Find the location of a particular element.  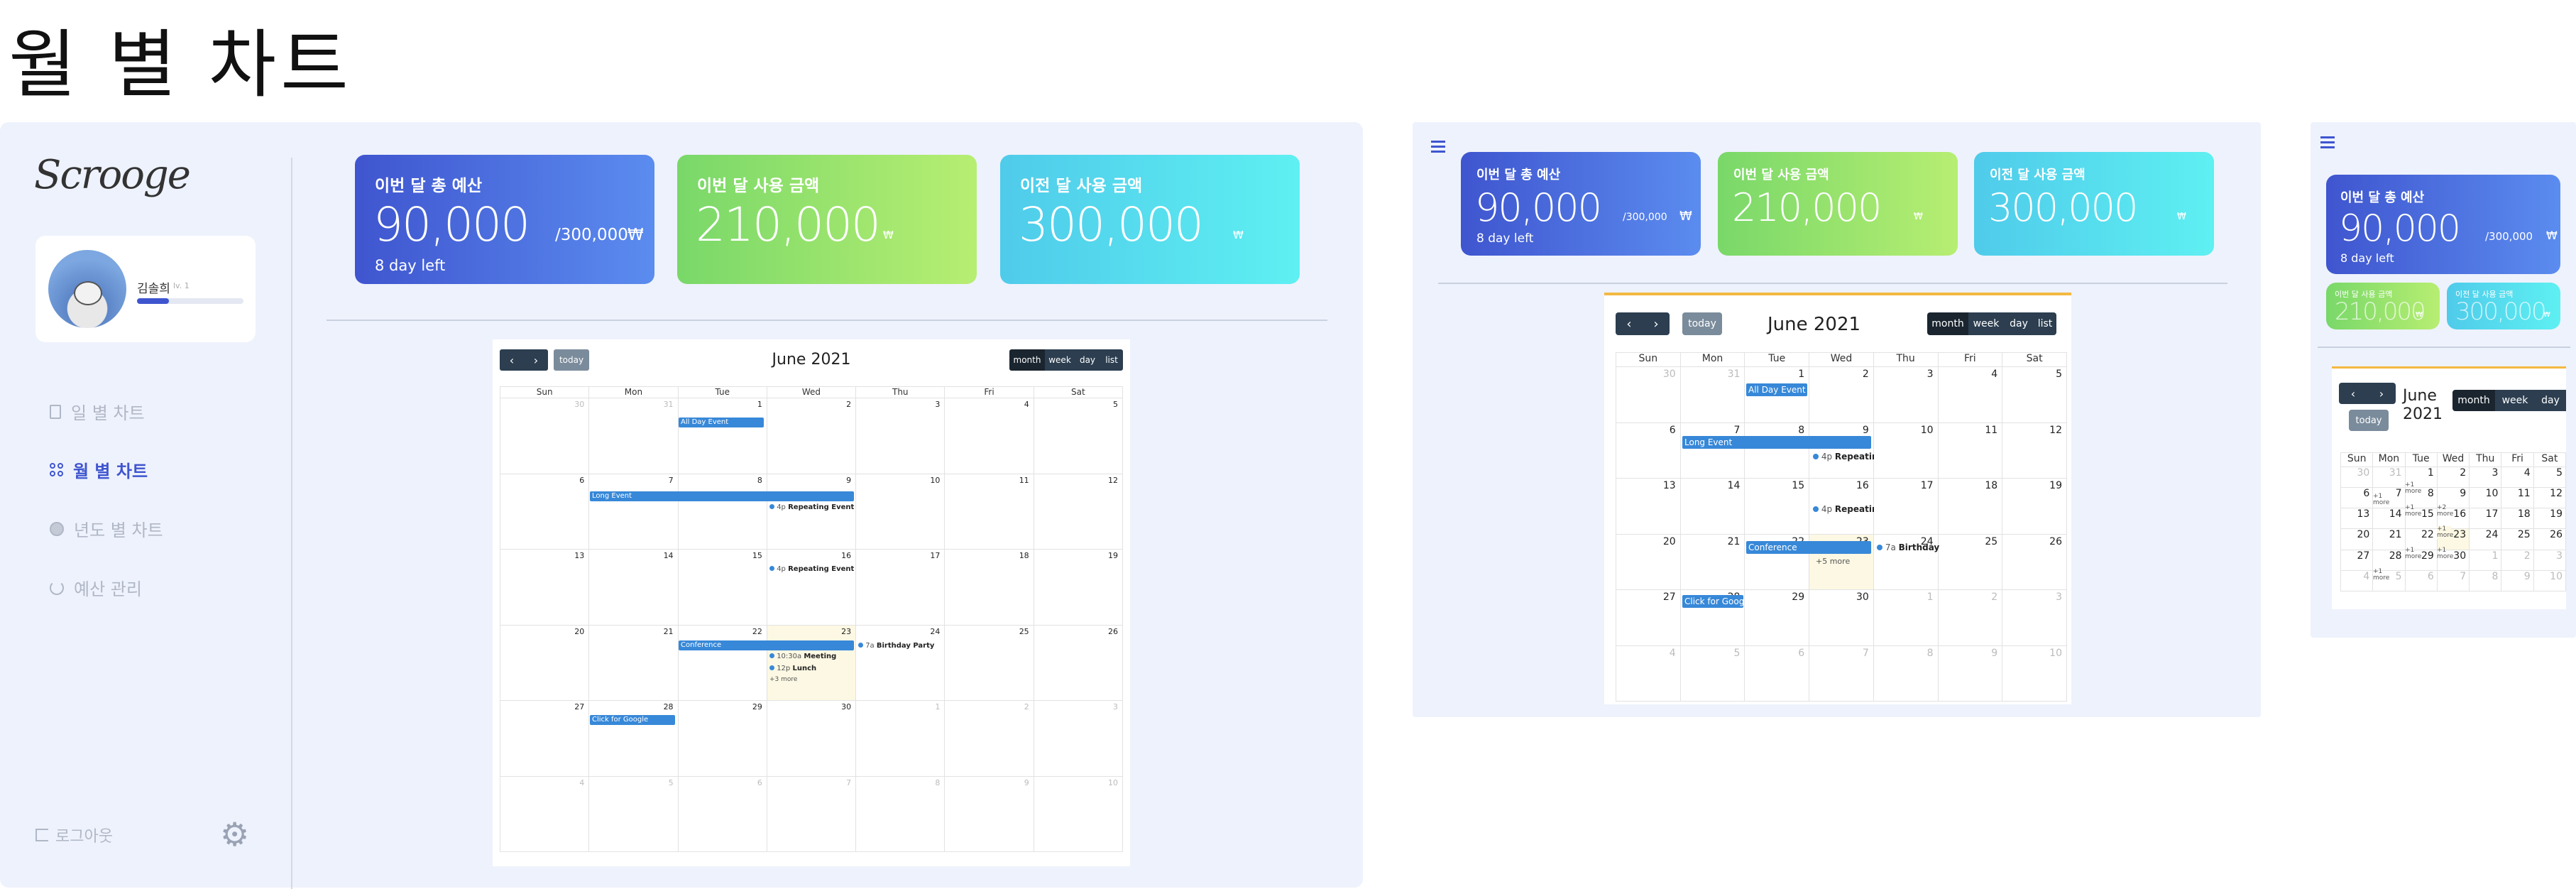

day-cell: 15 is located at coordinates (1777, 506).